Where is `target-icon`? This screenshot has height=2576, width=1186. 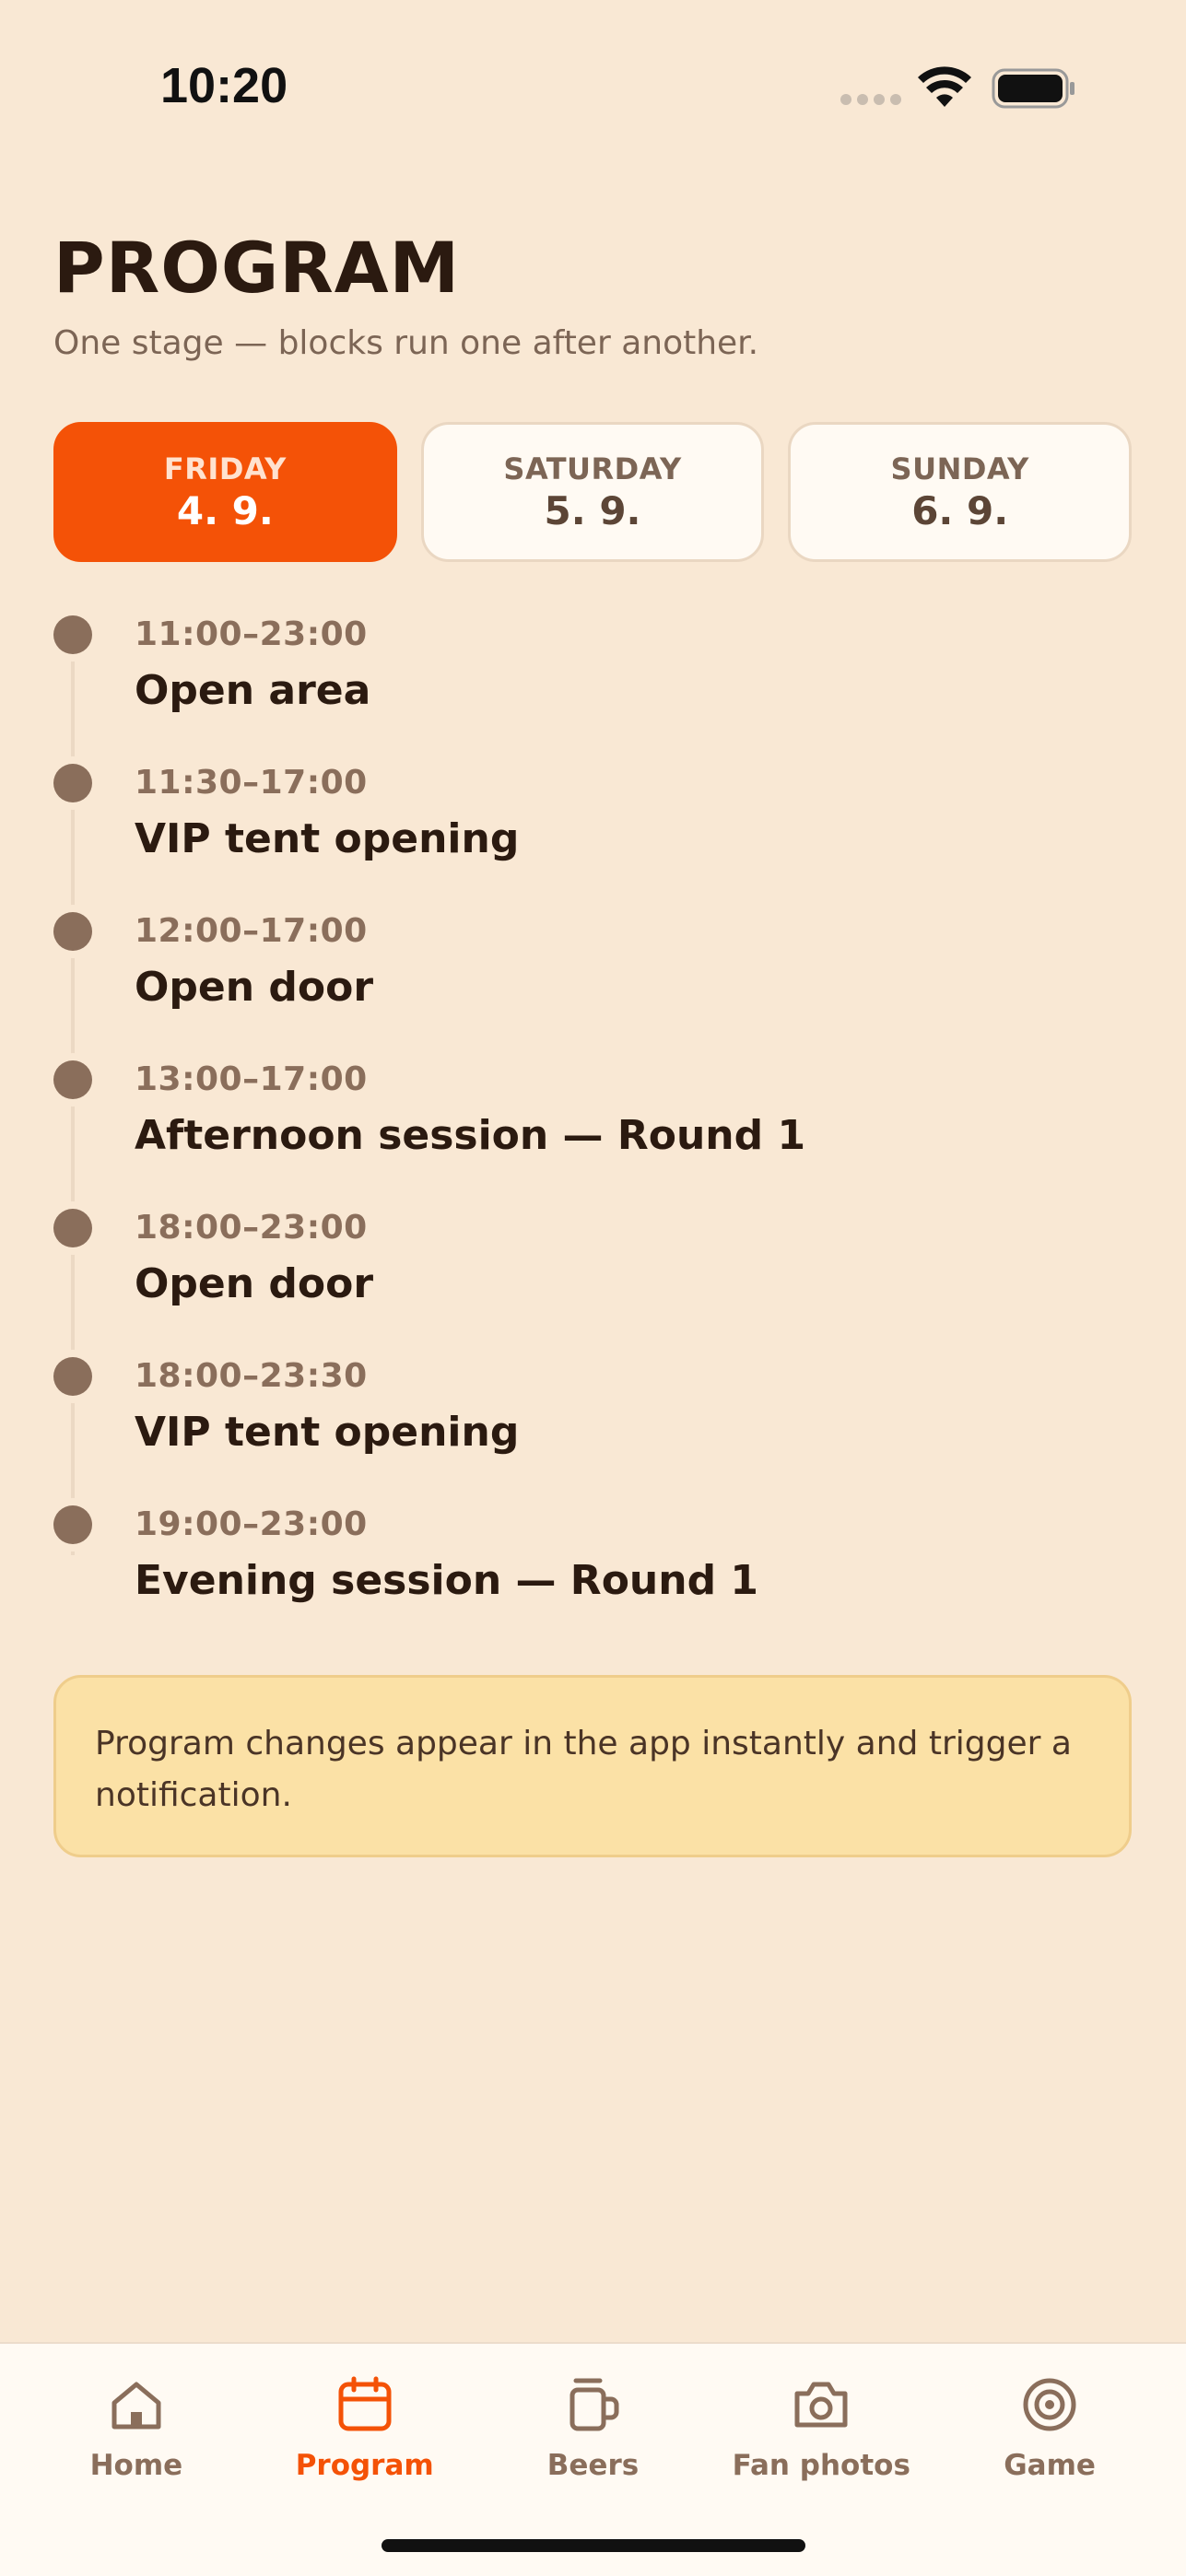 target-icon is located at coordinates (1049, 2404).